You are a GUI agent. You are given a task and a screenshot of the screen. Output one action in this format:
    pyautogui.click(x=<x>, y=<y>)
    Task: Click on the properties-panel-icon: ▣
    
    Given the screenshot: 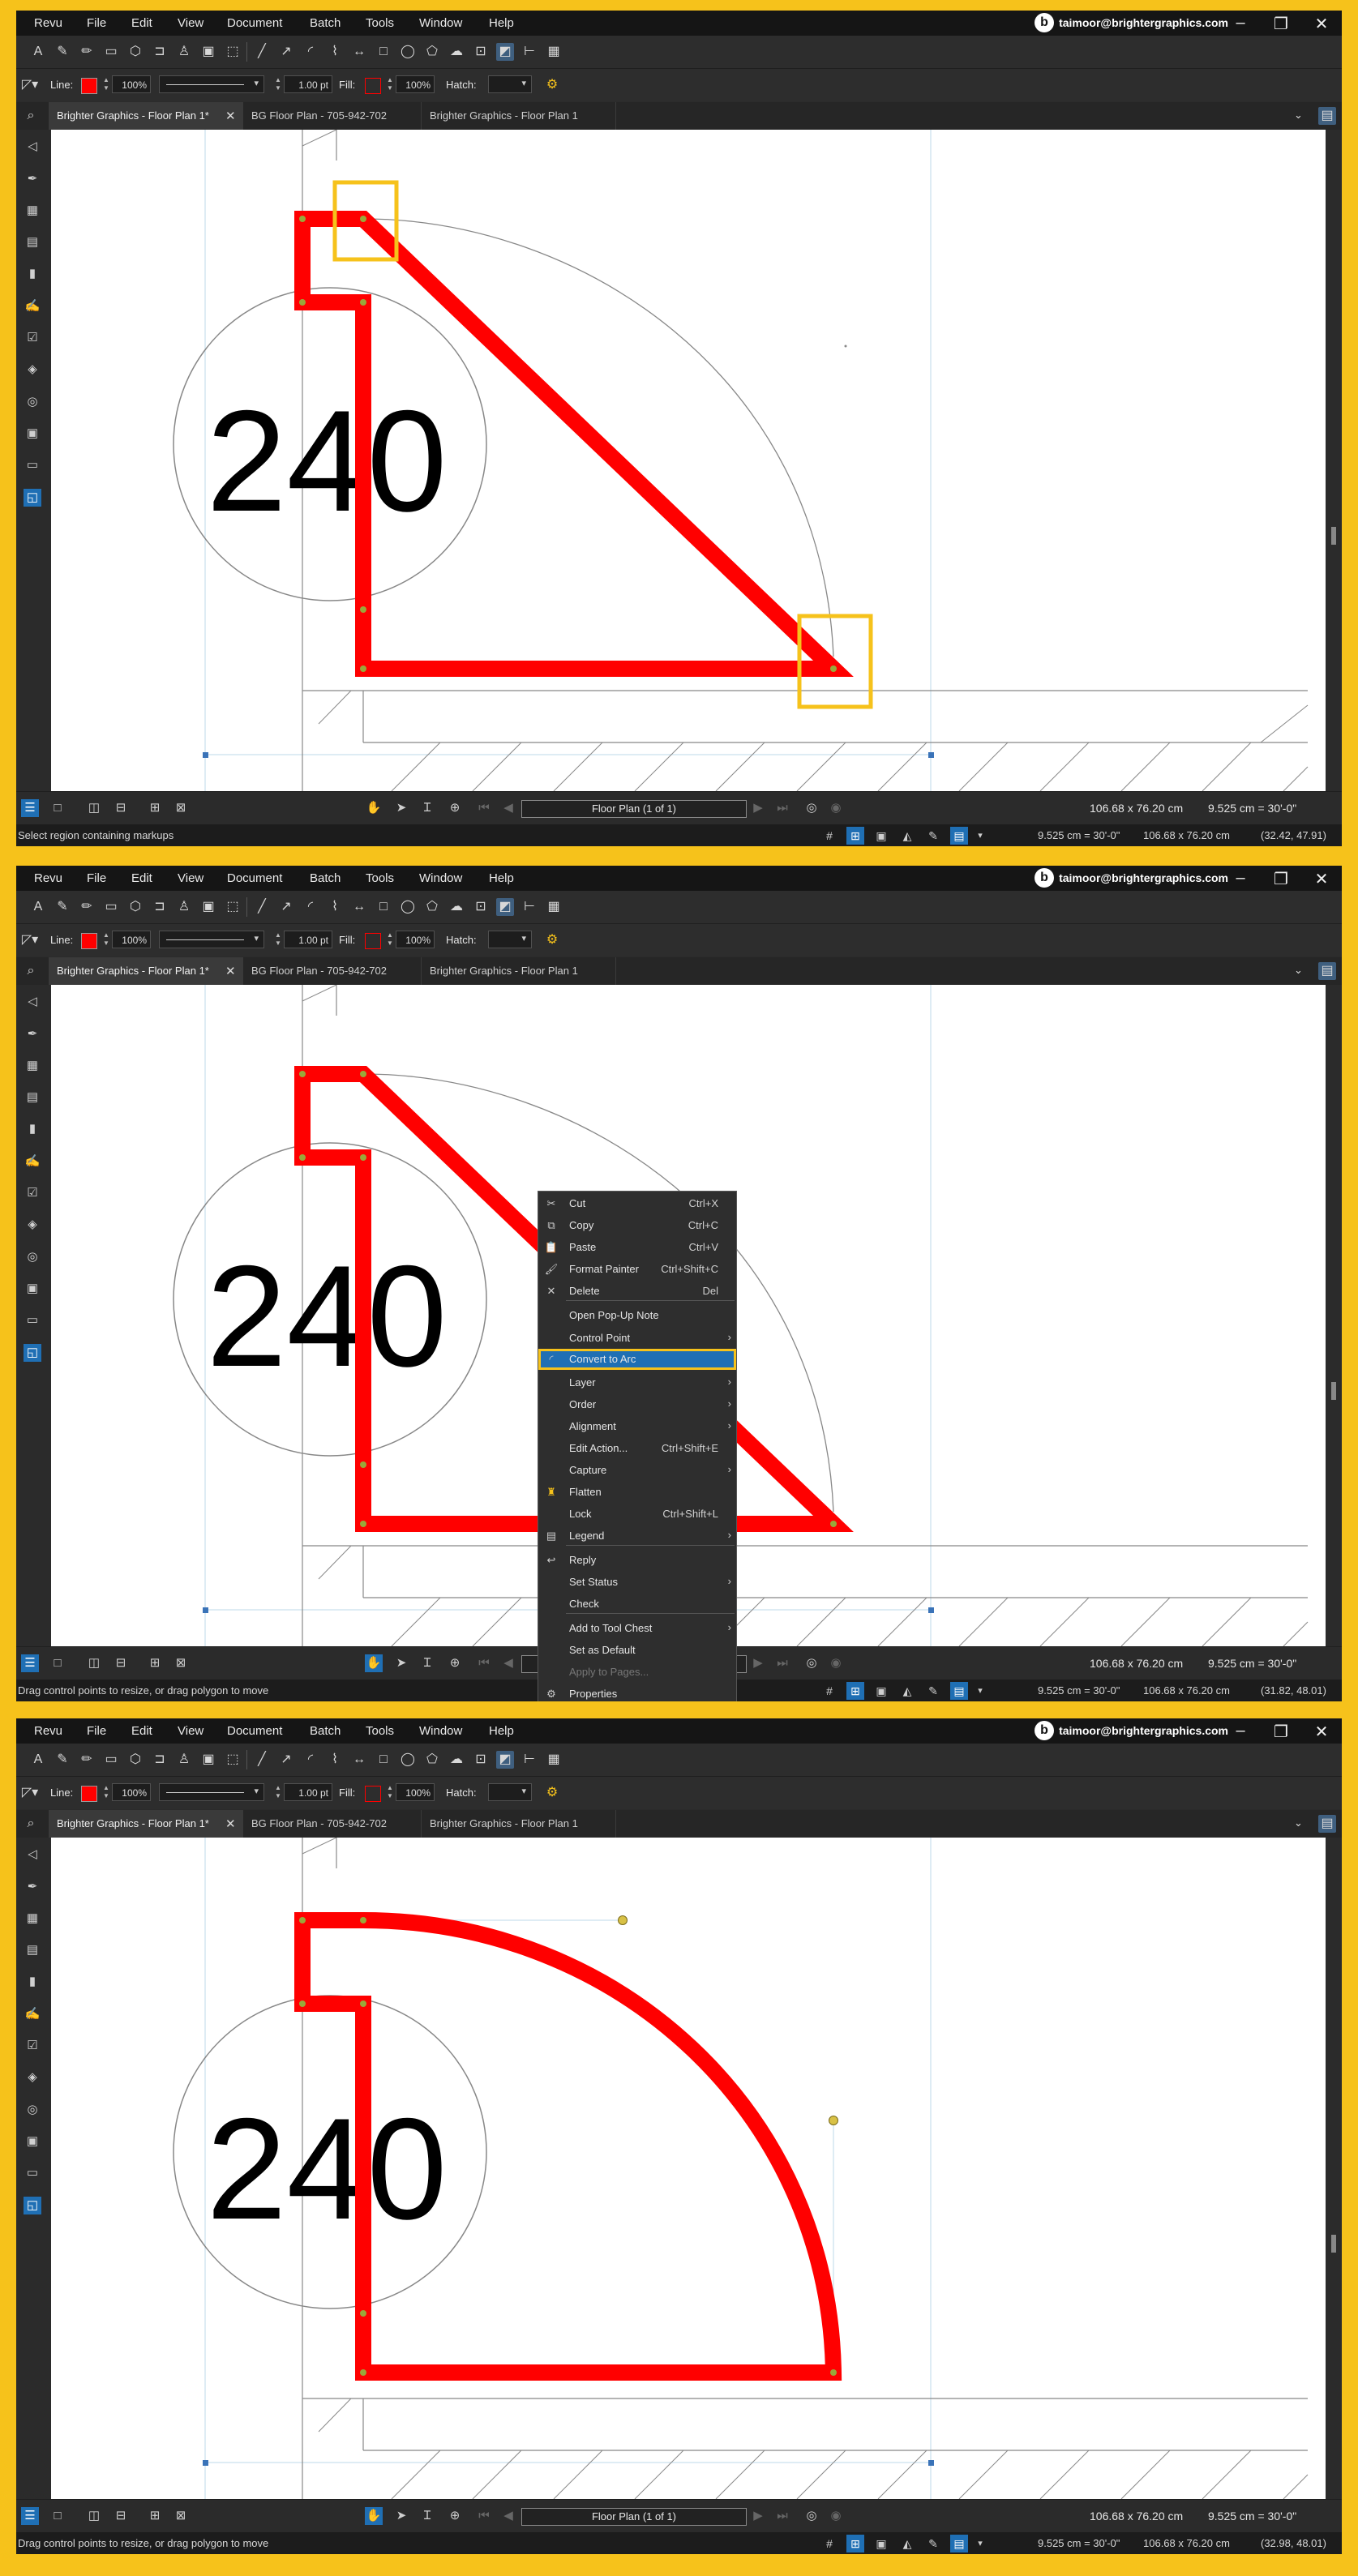 What is the action you would take?
    pyautogui.click(x=32, y=434)
    